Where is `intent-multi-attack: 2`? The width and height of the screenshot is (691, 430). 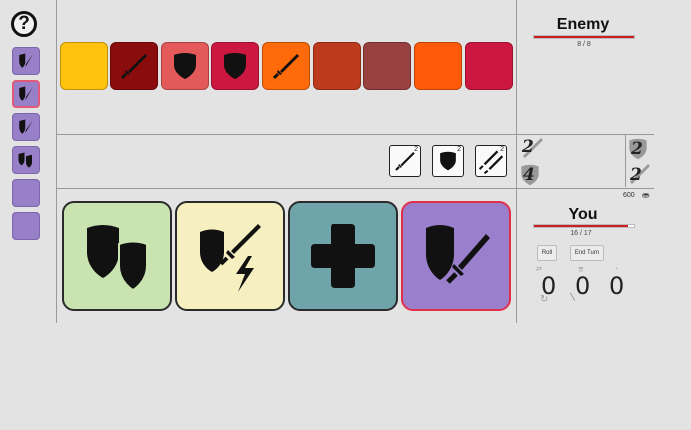
intent-multi-attack: 2 is located at coordinates (491, 161).